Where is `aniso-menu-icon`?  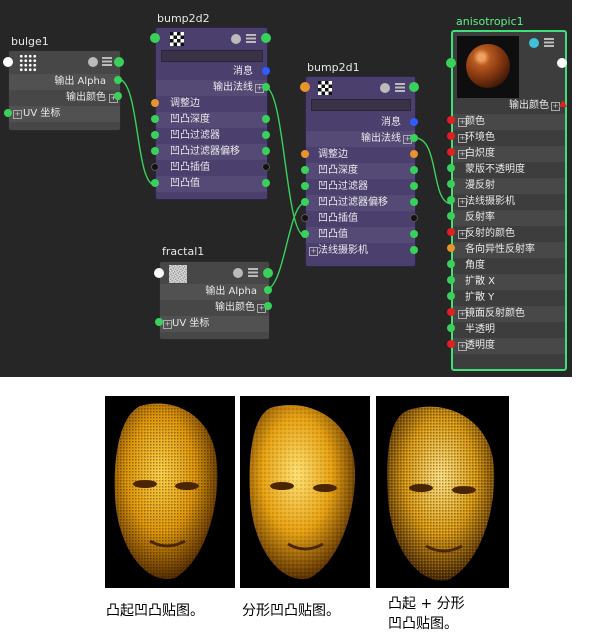
aniso-menu-icon is located at coordinates (549, 42).